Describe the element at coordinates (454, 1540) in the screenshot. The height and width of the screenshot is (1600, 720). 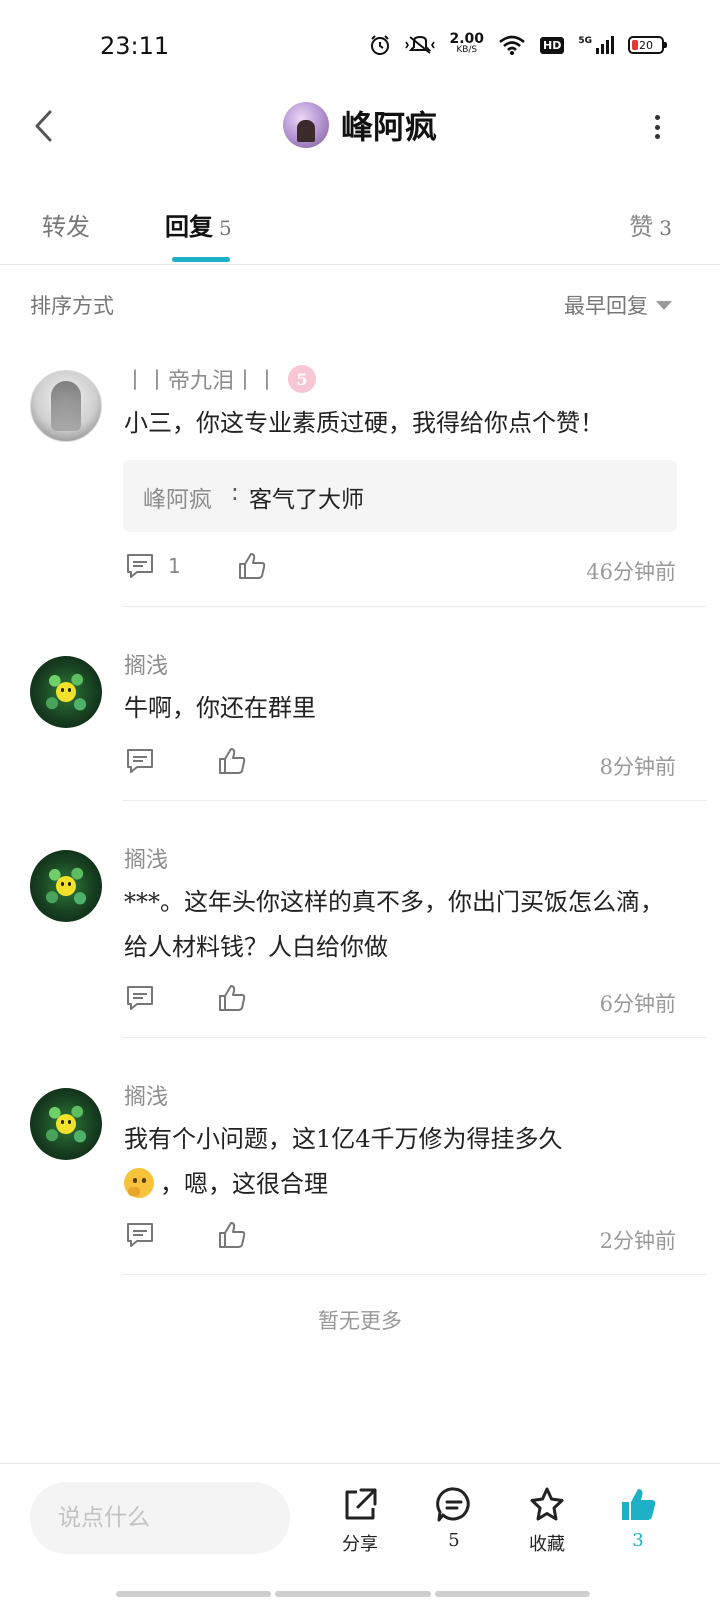
I see `comment-count: 5` at that location.